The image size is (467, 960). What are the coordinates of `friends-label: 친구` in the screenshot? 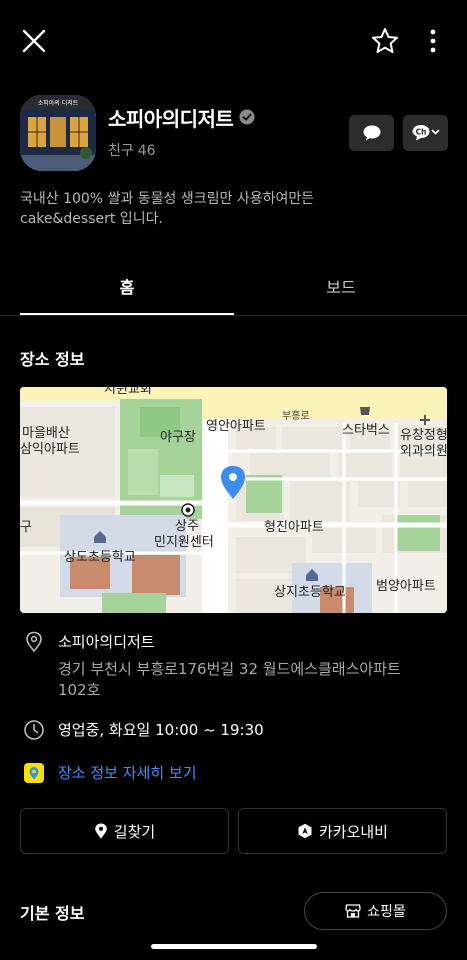 It's located at (121, 151).